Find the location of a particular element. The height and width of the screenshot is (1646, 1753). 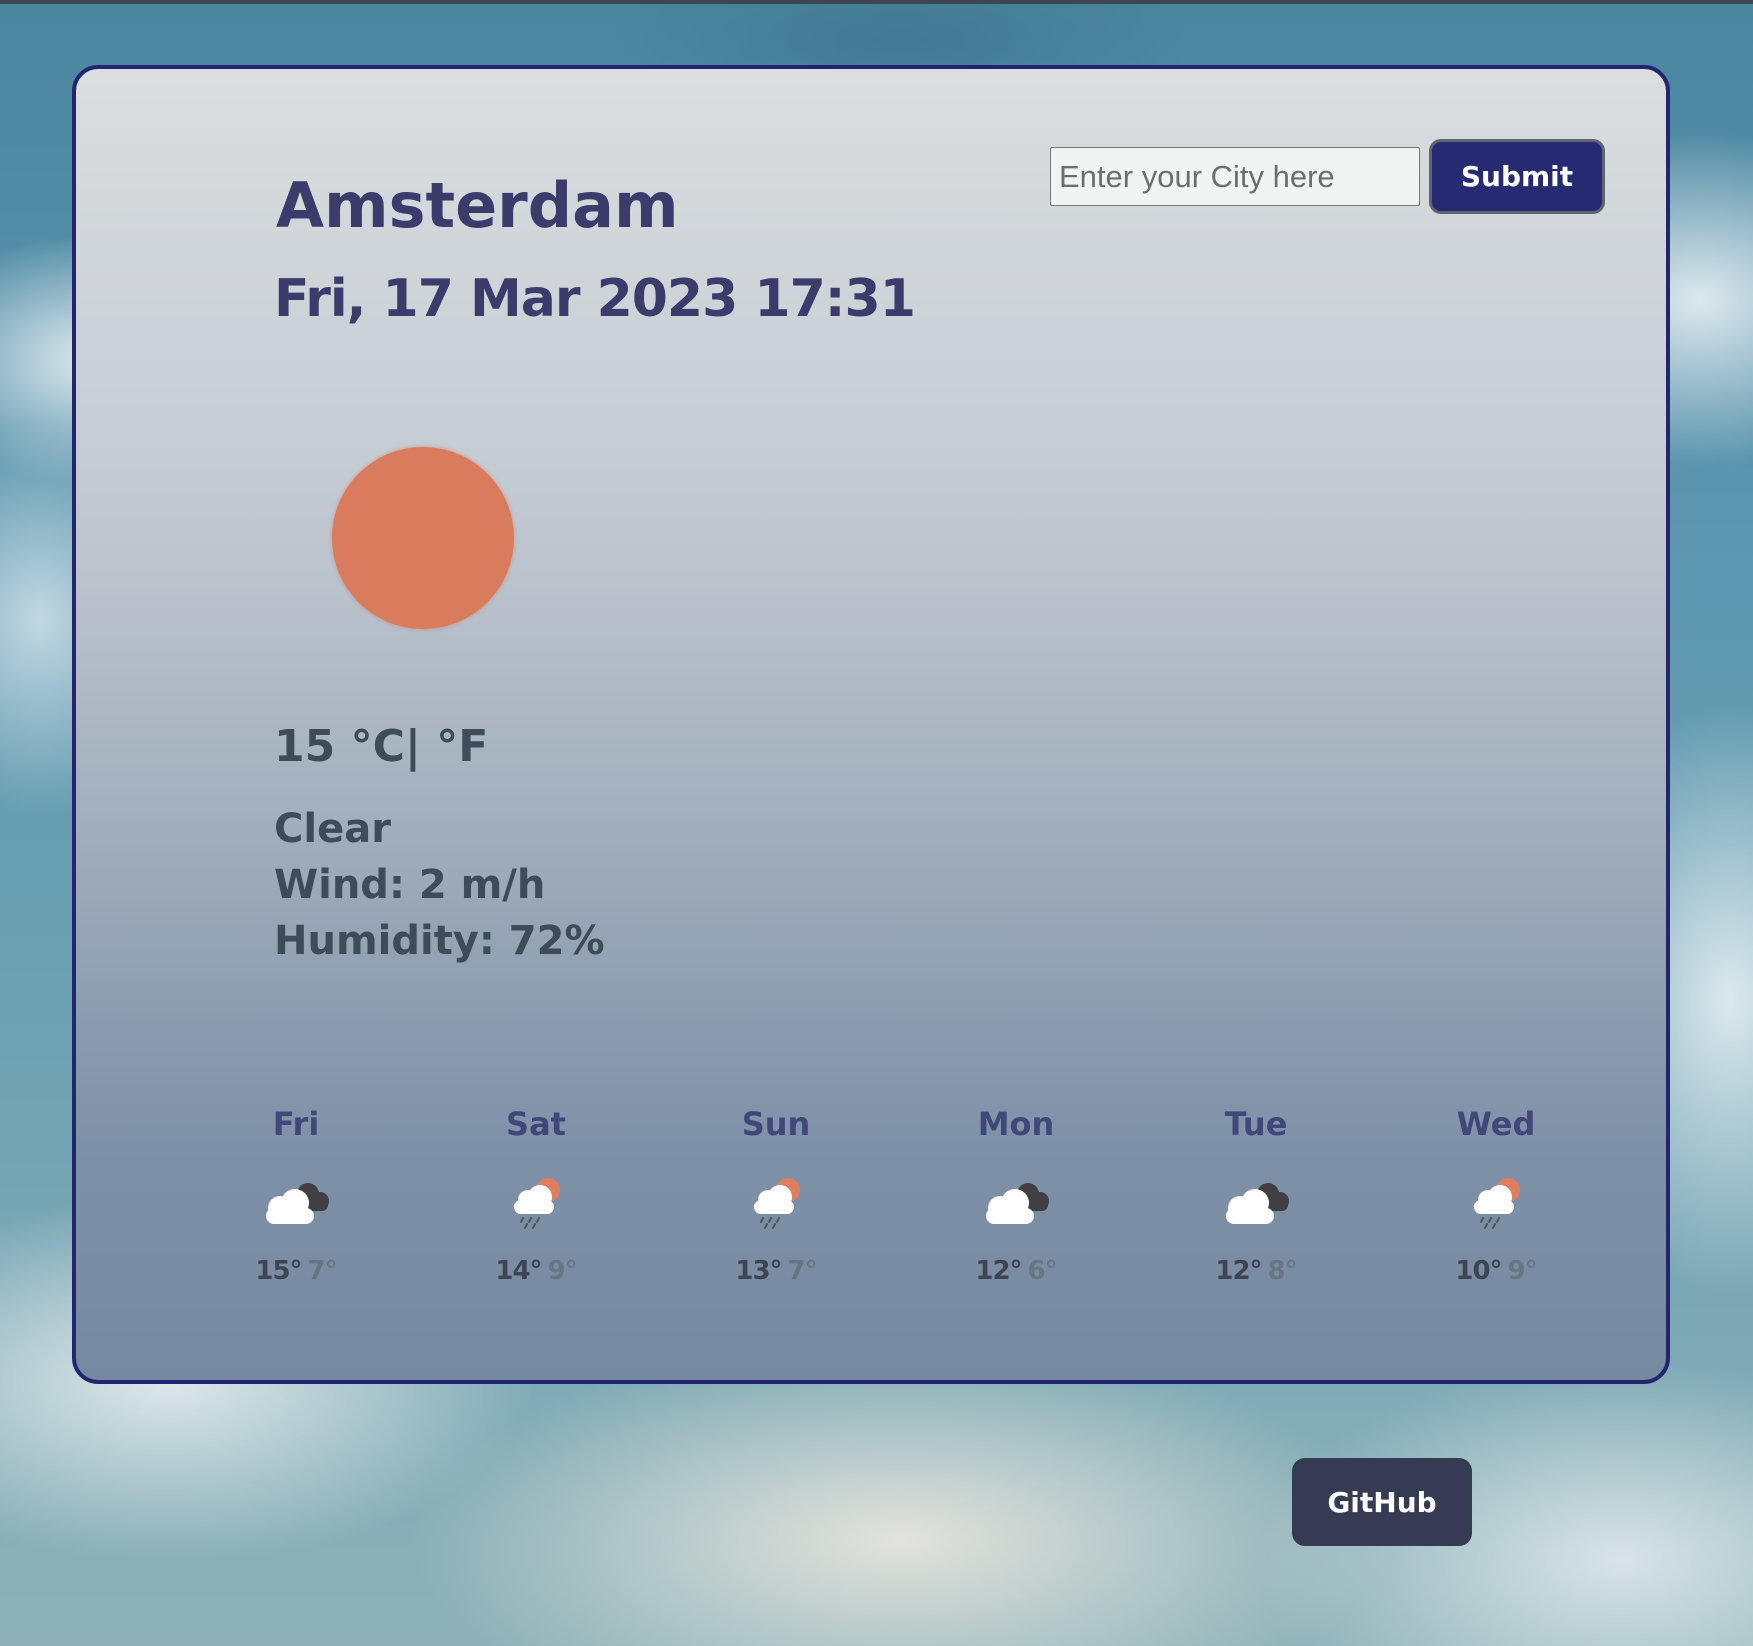

celsius-link: °C is located at coordinates (378, 746).